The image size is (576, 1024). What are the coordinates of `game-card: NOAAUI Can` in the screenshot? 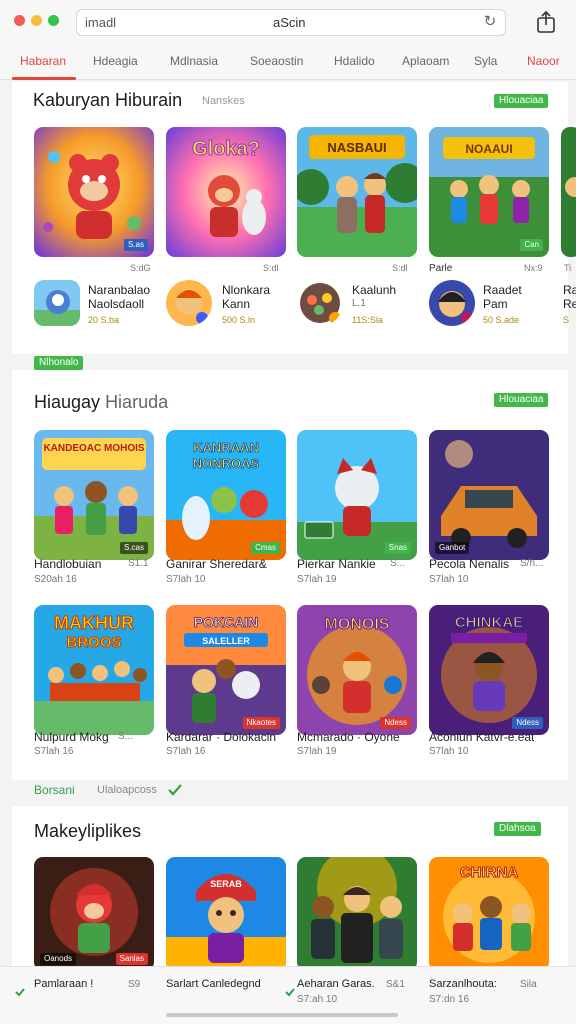 It's located at (489, 192).